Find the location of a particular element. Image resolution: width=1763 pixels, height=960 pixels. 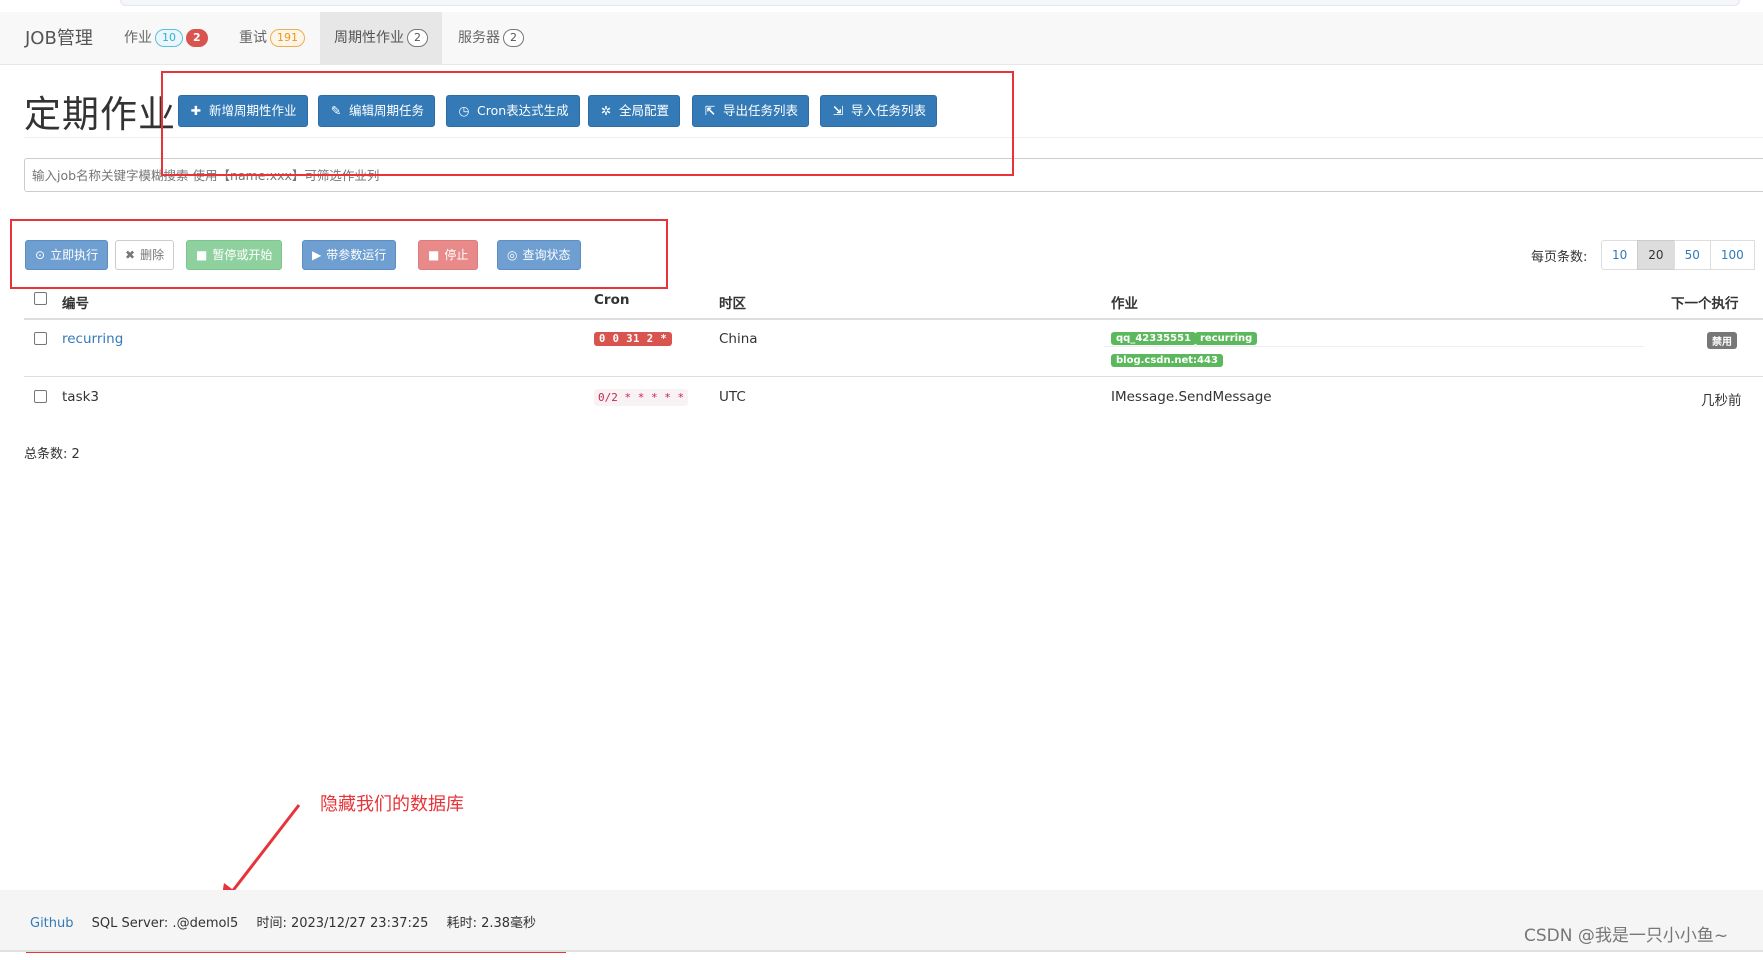

github-link: Github is located at coordinates (52, 923).